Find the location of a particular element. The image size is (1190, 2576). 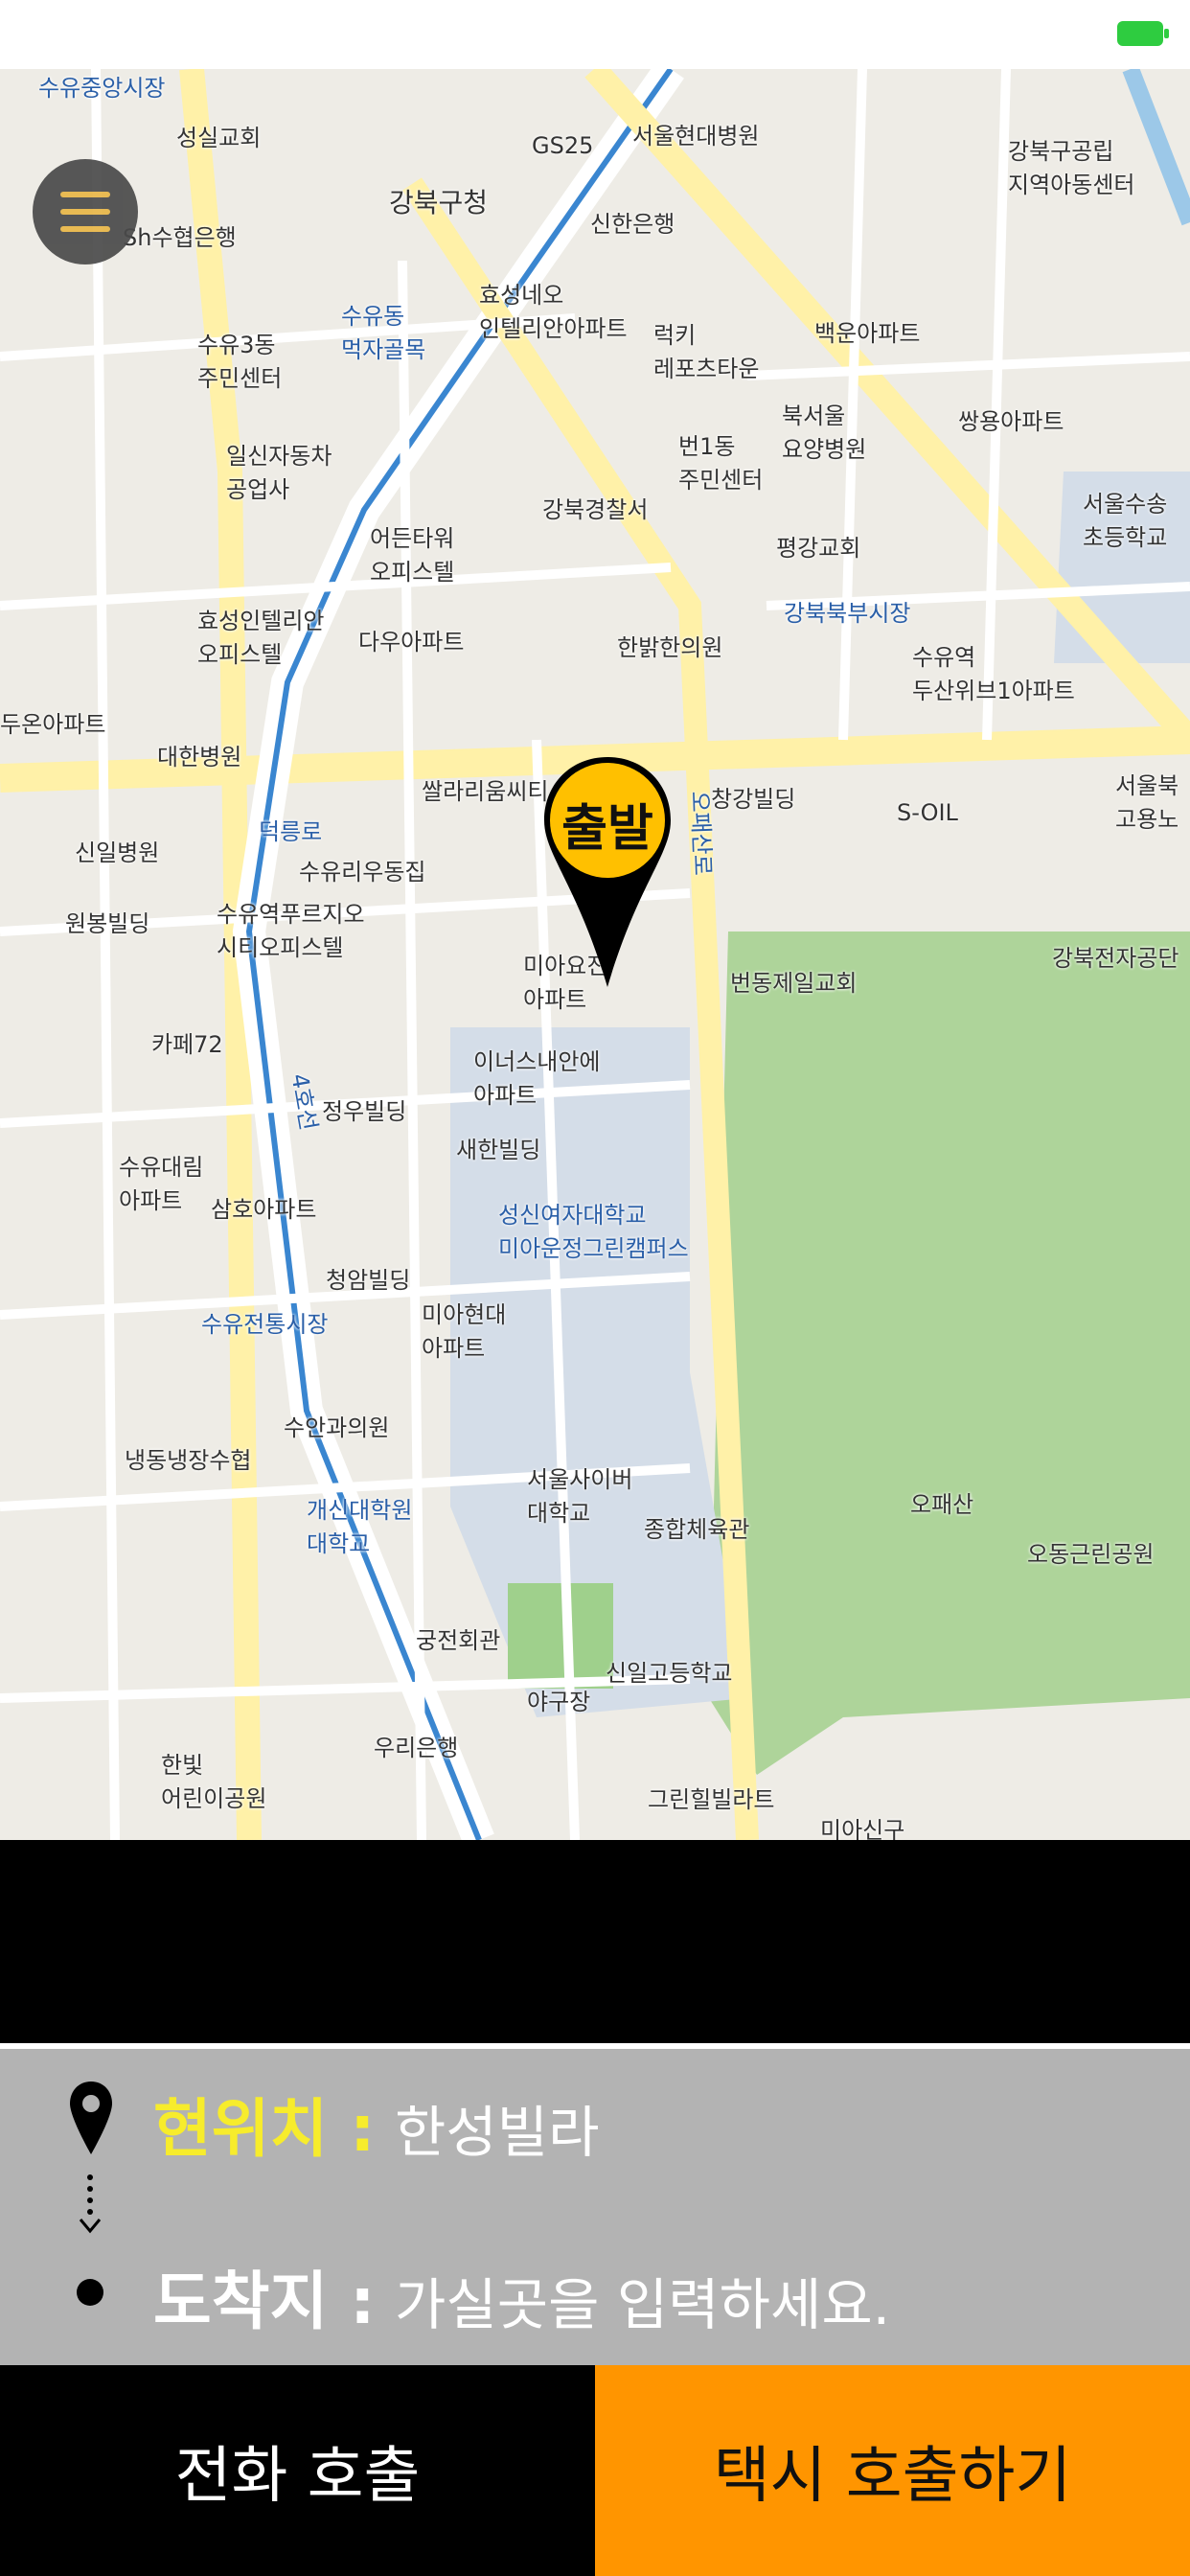

call-taxi-button: 택시 호출하기 is located at coordinates (893, 2470).